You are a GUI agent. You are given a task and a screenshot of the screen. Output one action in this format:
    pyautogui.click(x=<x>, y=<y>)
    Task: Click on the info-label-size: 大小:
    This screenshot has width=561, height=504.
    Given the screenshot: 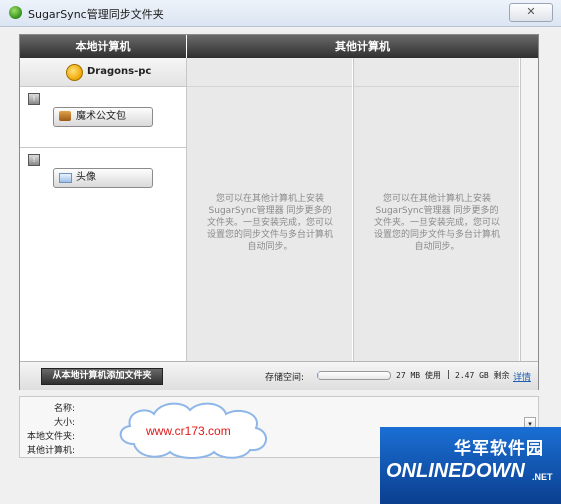 What is the action you would take?
    pyautogui.click(x=64, y=423)
    